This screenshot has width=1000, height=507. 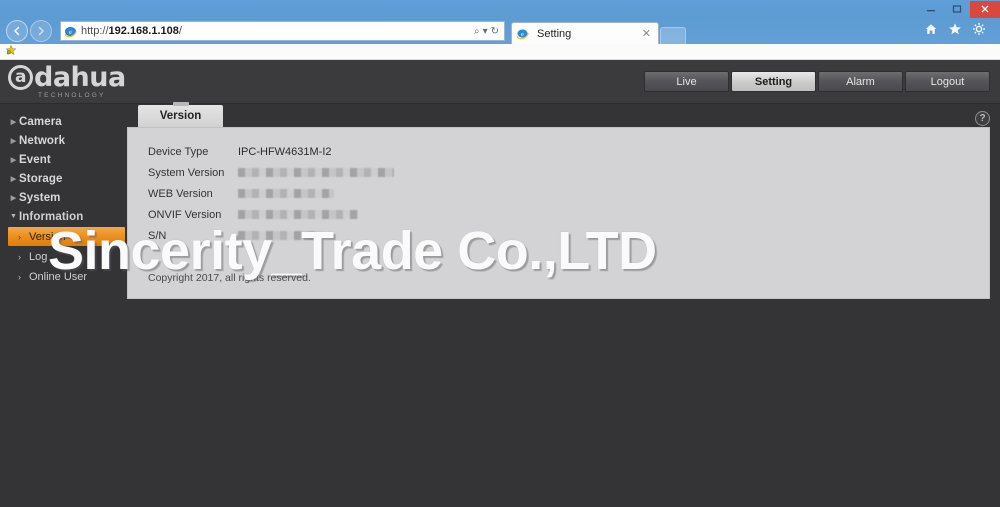 I want to click on sidebar-item-event: ▶ Event, so click(x=63, y=159).